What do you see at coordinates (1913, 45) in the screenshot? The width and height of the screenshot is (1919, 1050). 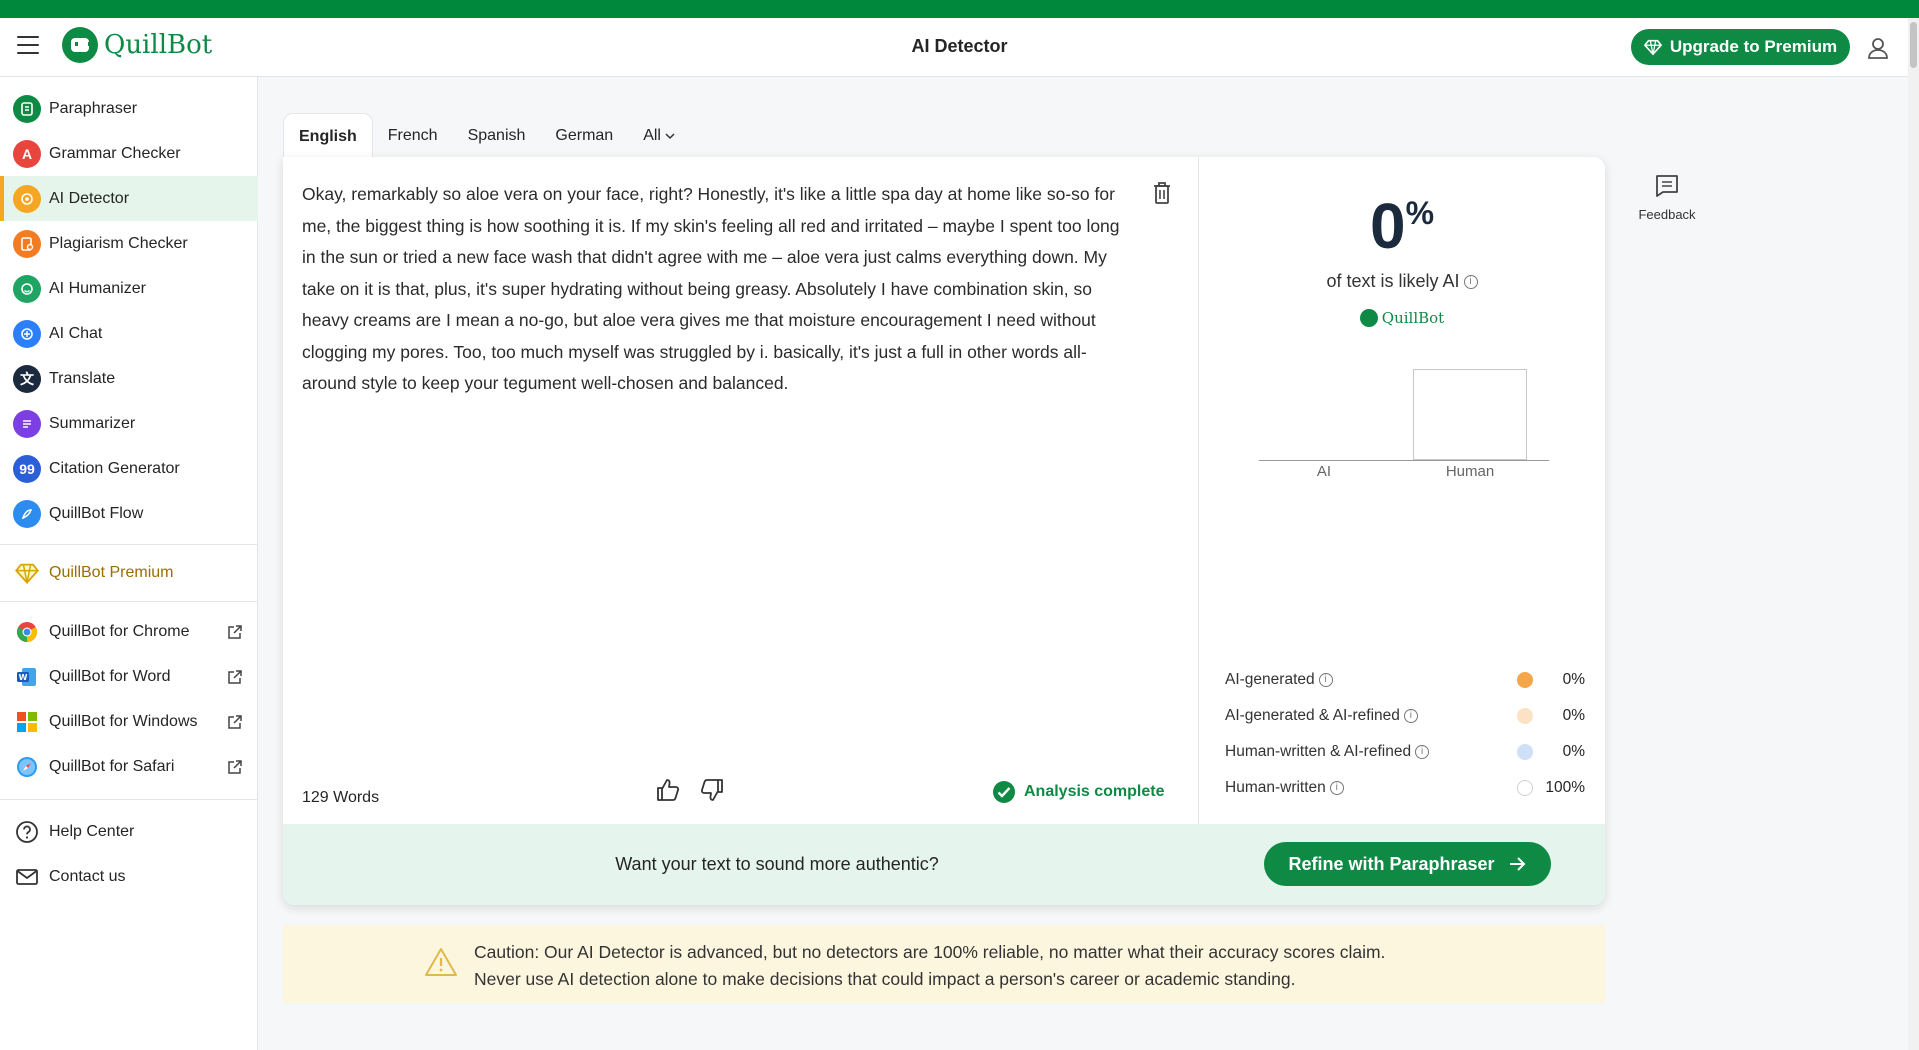 I see `scrollbar-thumb` at bounding box center [1913, 45].